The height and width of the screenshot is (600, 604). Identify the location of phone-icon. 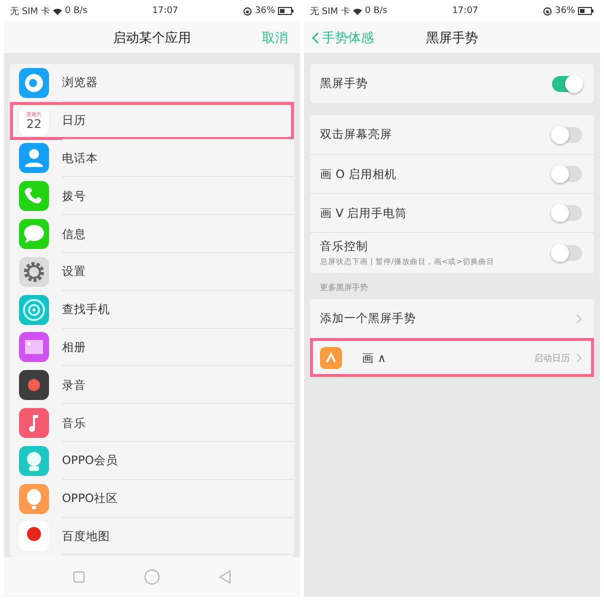
(34, 196).